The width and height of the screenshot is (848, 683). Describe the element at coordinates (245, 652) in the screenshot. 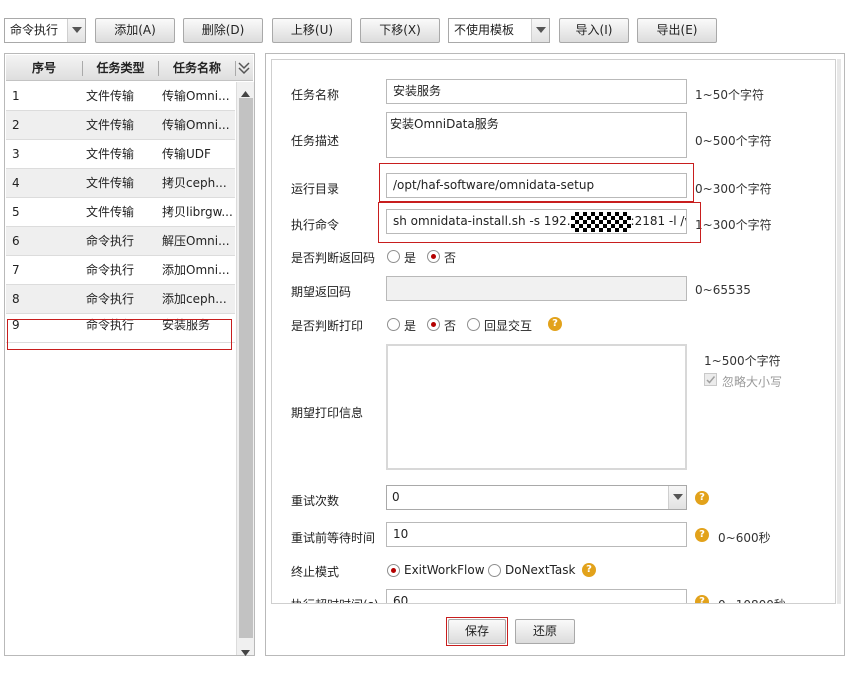

I see `scroll-down-icon` at that location.